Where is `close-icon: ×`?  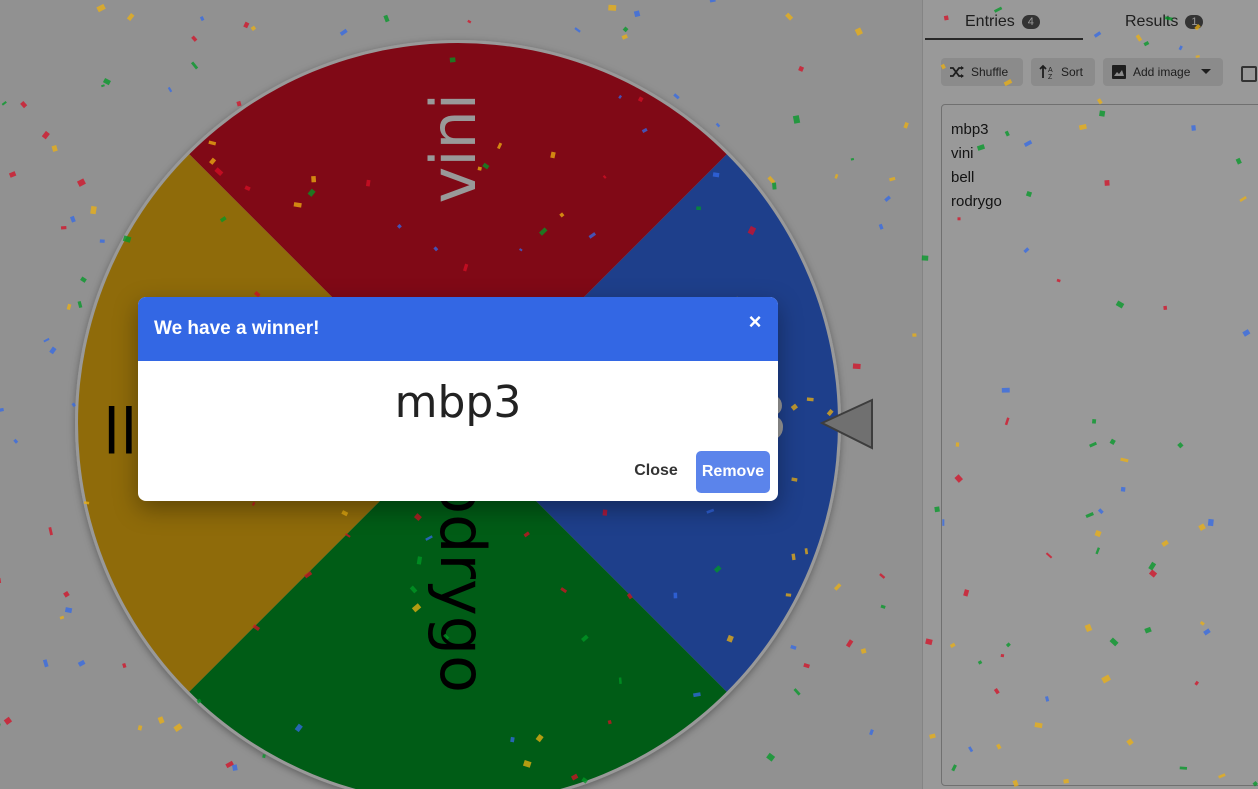 close-icon: × is located at coordinates (755, 322).